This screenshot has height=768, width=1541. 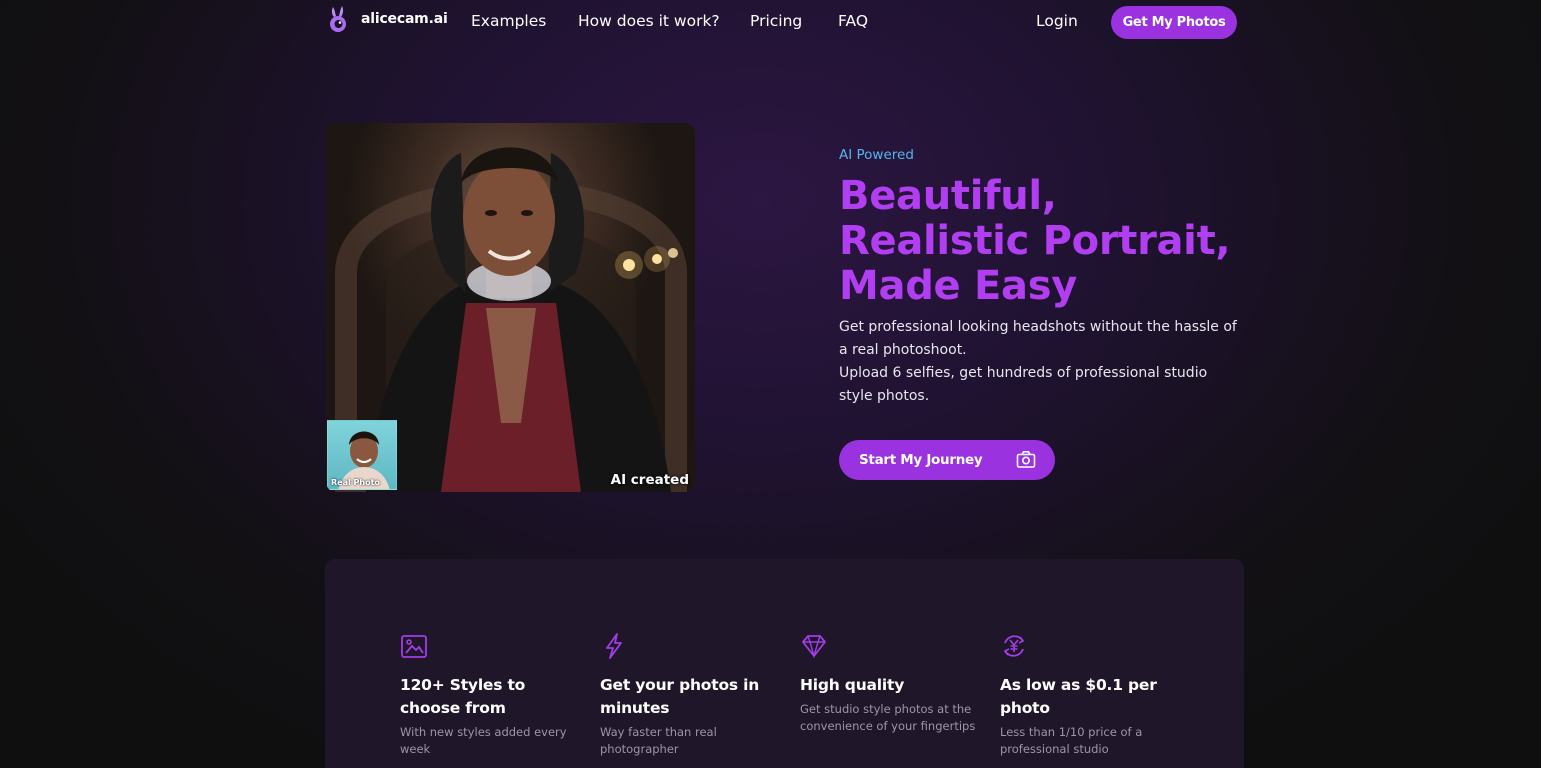 What do you see at coordinates (1174, 22) in the screenshot?
I see `get-my-photos-button: Get My Photos` at bounding box center [1174, 22].